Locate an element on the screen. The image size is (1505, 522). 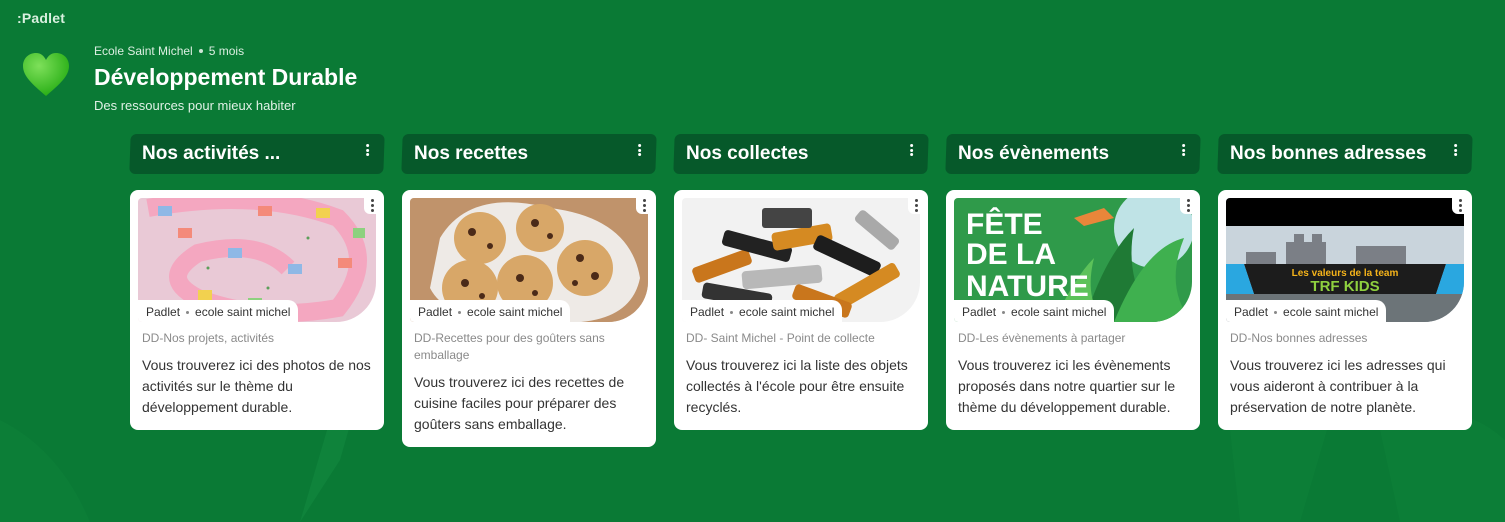
column-title: Nos évènements is located at coordinates (1034, 153).